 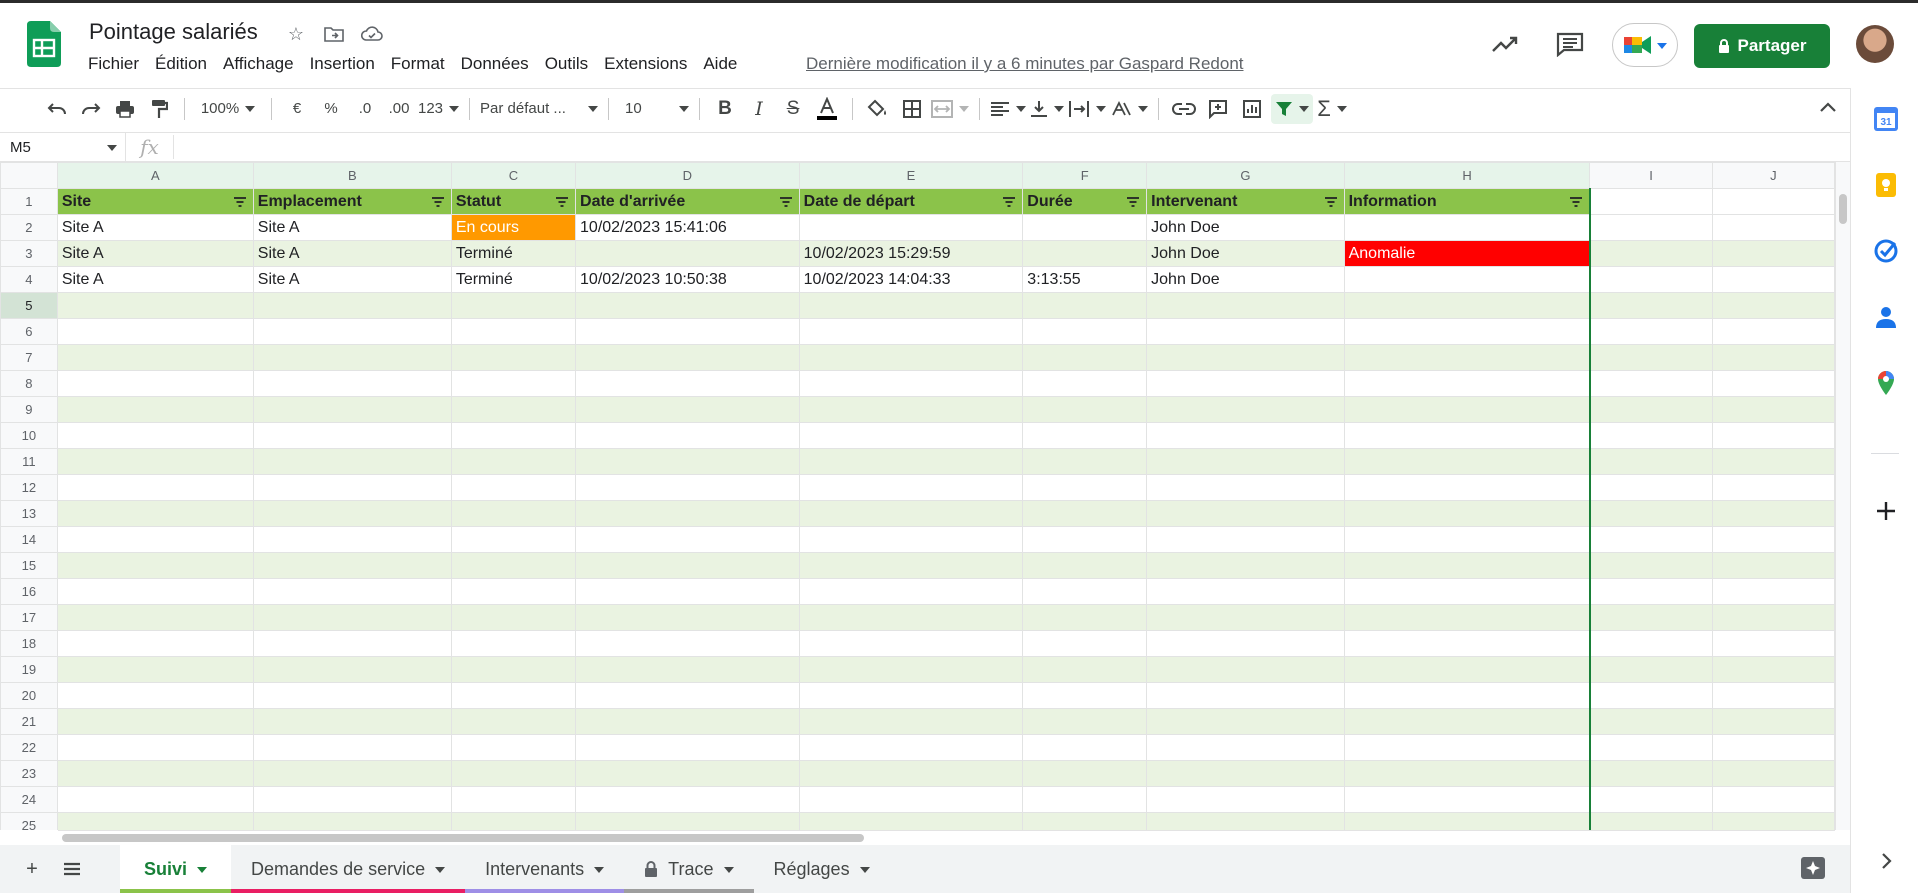 I want to click on data-cell: Site A, so click(x=155, y=279).